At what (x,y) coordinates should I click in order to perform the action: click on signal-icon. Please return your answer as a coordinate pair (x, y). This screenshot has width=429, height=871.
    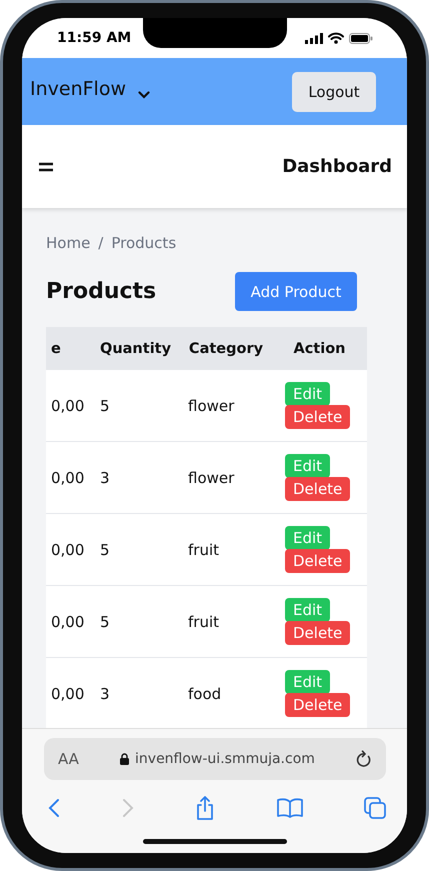
    Looking at the image, I should click on (314, 38).